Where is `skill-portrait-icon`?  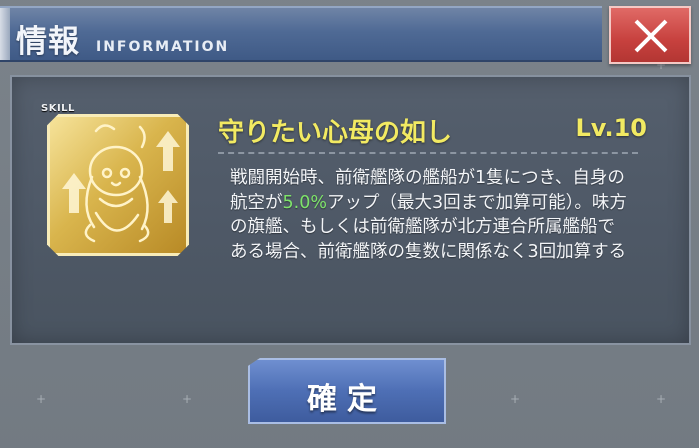 skill-portrait-icon is located at coordinates (121, 183).